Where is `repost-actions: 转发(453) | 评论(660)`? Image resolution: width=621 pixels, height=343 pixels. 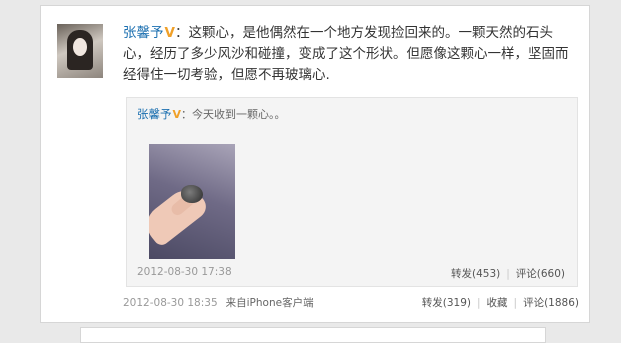
repost-actions: 转发(453) | 评论(660) is located at coordinates (508, 273).